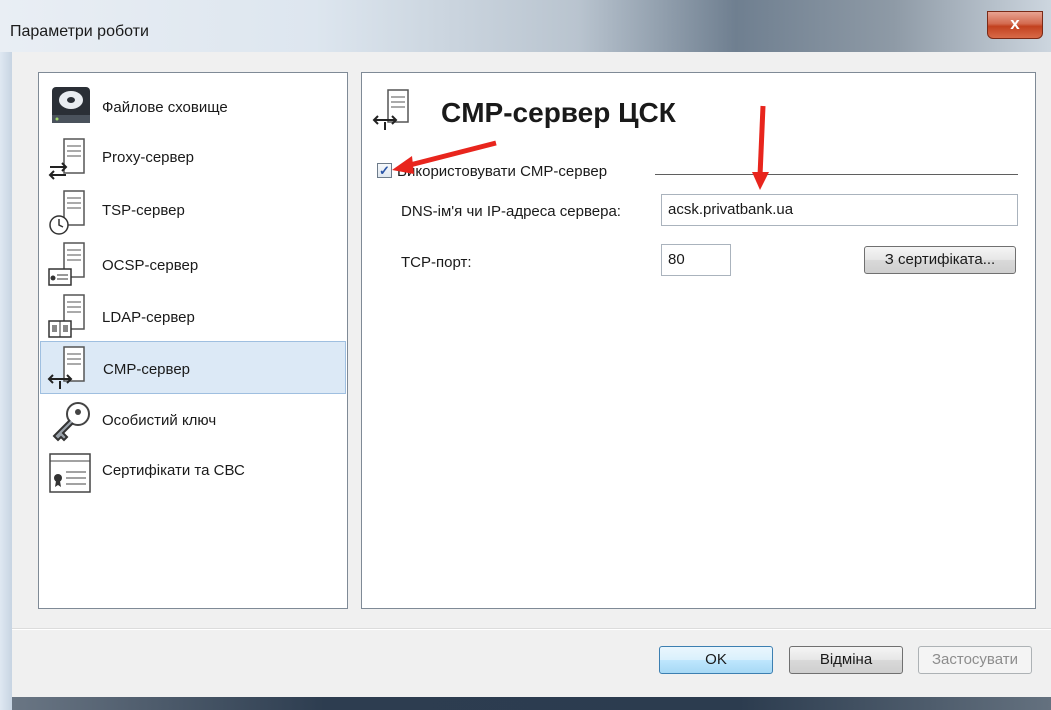  What do you see at coordinates (580, 147) in the screenshot?
I see `annotation-arrows` at bounding box center [580, 147].